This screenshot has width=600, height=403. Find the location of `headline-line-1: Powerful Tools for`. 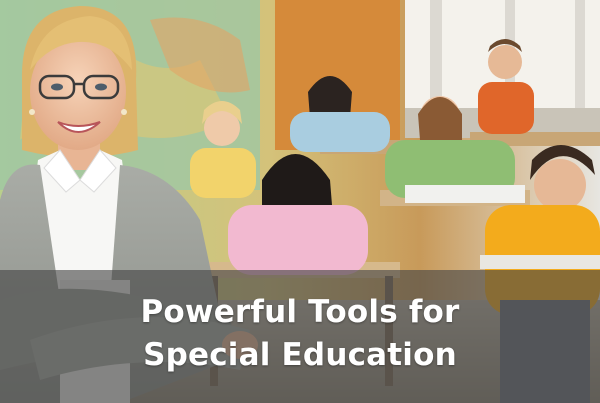

headline-line-1: Powerful Tools for is located at coordinates (300, 312).